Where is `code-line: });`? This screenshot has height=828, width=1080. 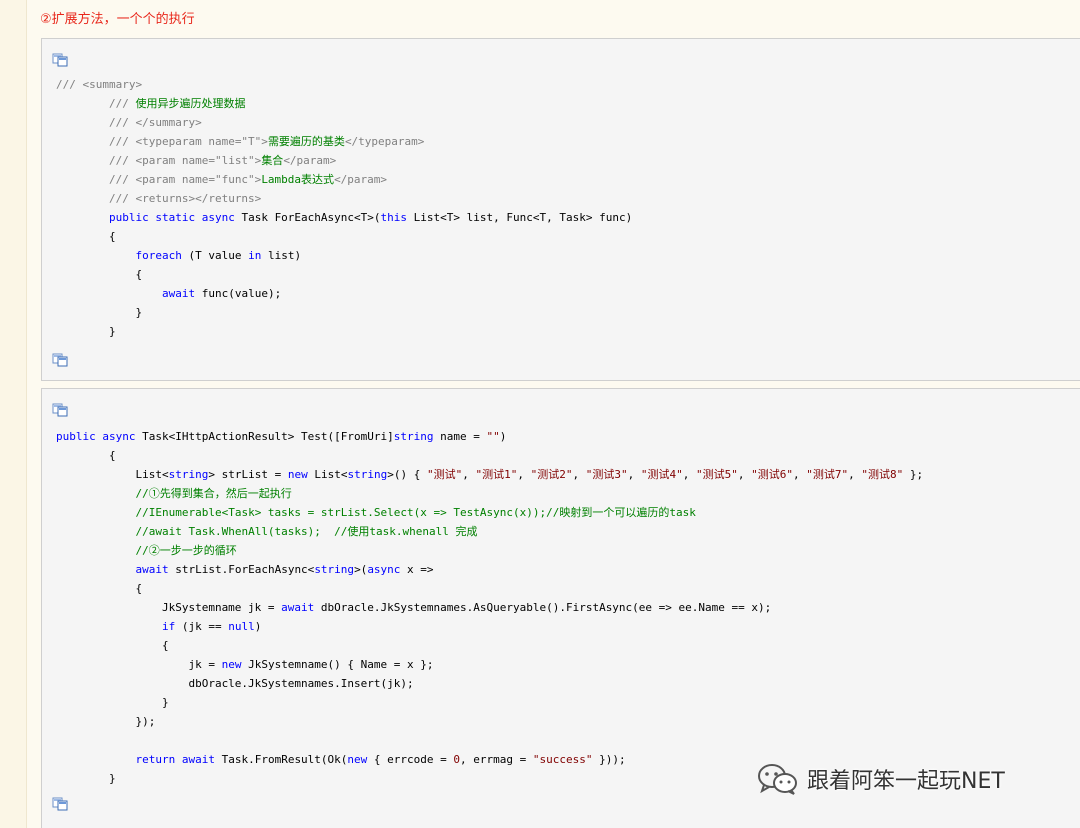
code-line: }); is located at coordinates (489, 721).